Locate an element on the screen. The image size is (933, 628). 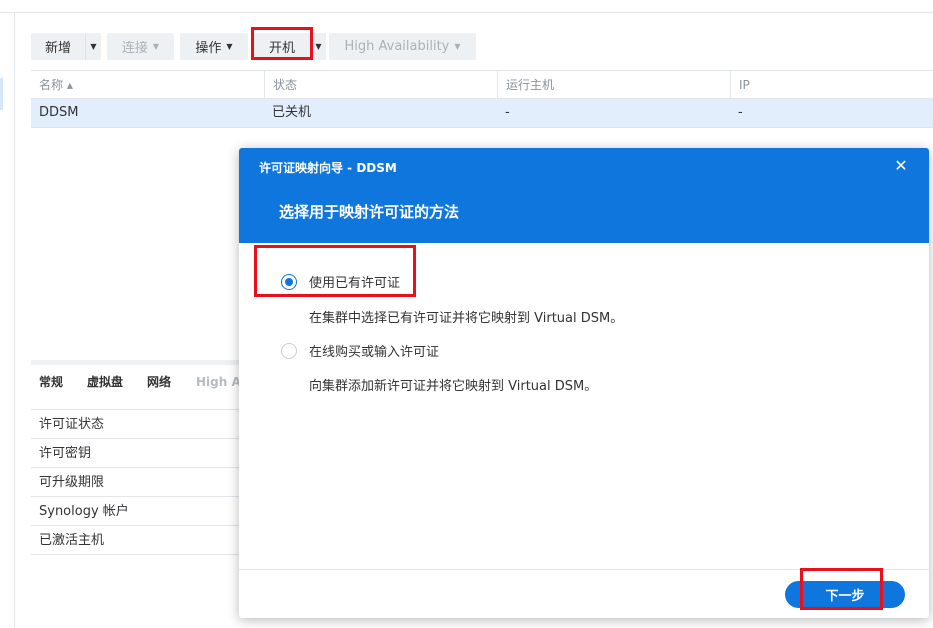
close-icon: ✕ is located at coordinates (901, 166).